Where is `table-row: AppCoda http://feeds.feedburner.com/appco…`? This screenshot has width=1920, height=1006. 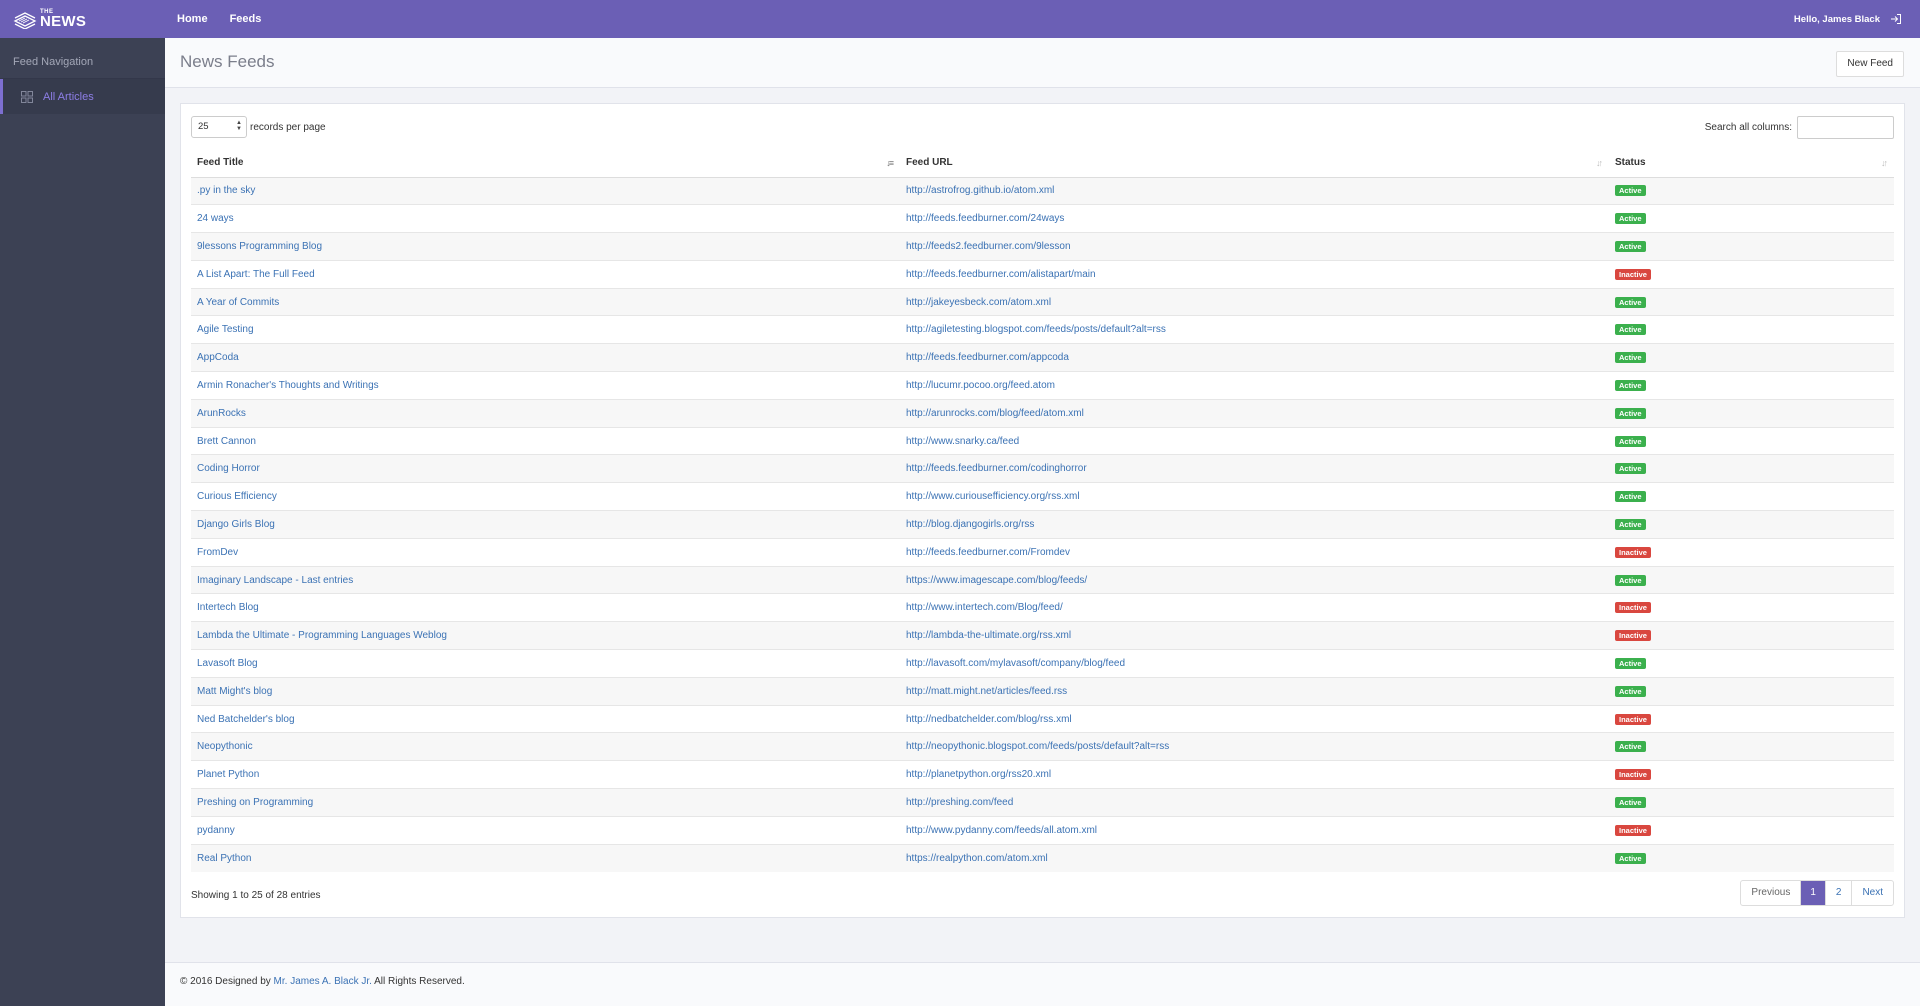 table-row: AppCoda http://feeds.feedburner.com/appco… is located at coordinates (1042, 357).